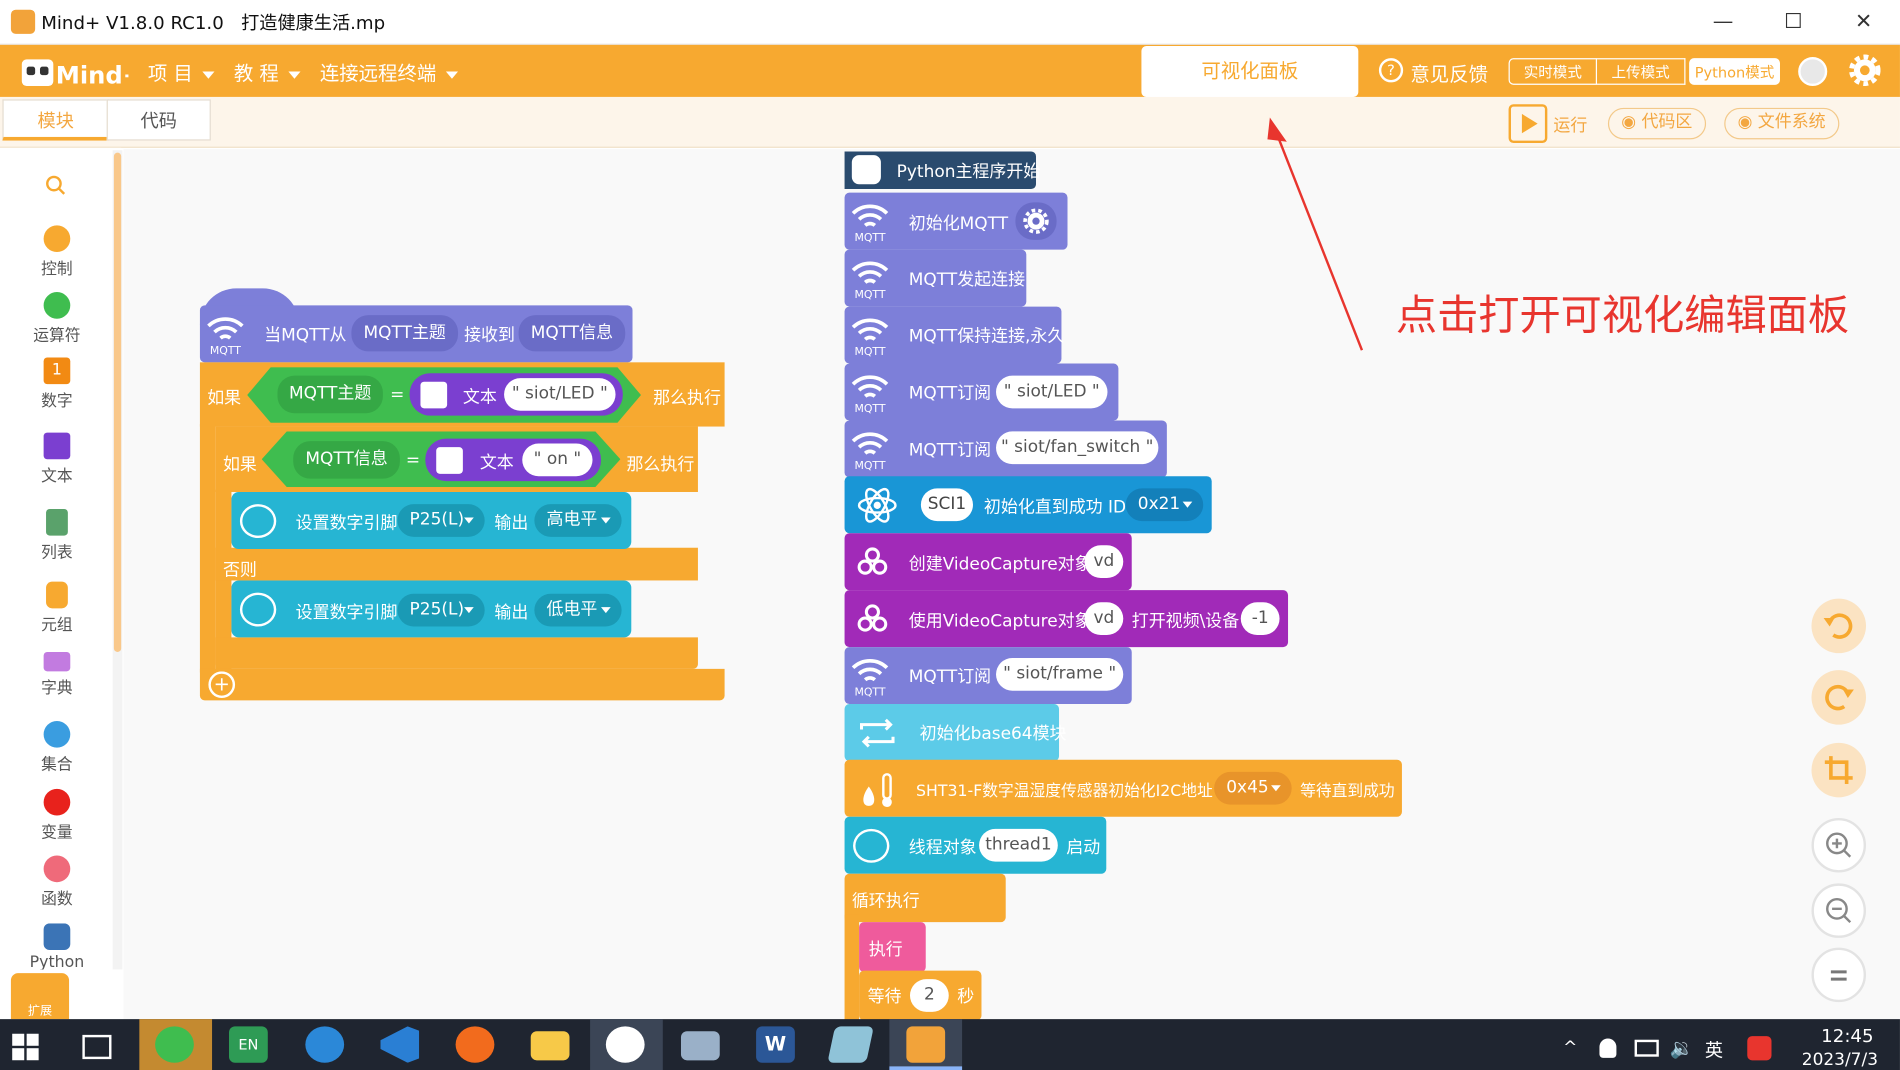 Image resolution: width=1900 pixels, height=1070 pixels. I want to click on volume-icon: 🔉, so click(1682, 1047).